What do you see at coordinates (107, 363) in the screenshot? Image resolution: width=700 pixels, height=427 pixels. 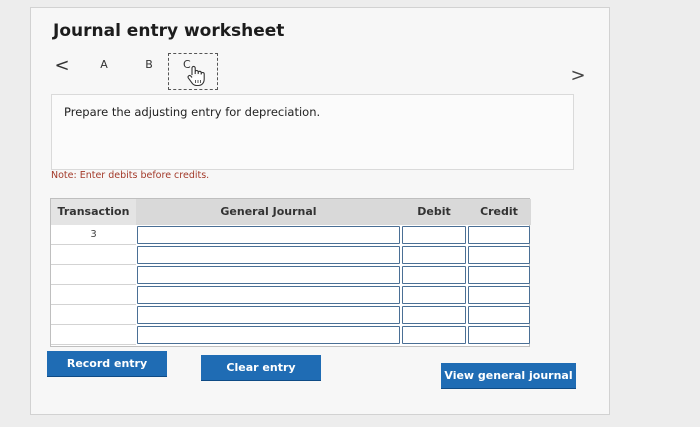 I see `record-entry-button: Record entry` at bounding box center [107, 363].